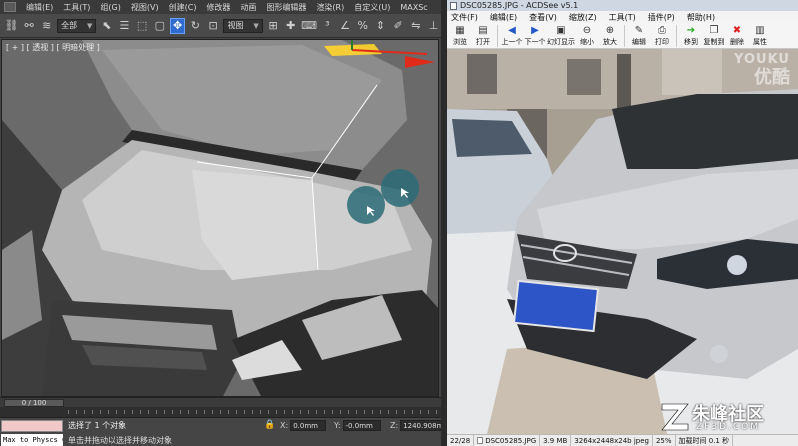  I want to click on max-menu-tools: 工具(T), so click(76, 7).